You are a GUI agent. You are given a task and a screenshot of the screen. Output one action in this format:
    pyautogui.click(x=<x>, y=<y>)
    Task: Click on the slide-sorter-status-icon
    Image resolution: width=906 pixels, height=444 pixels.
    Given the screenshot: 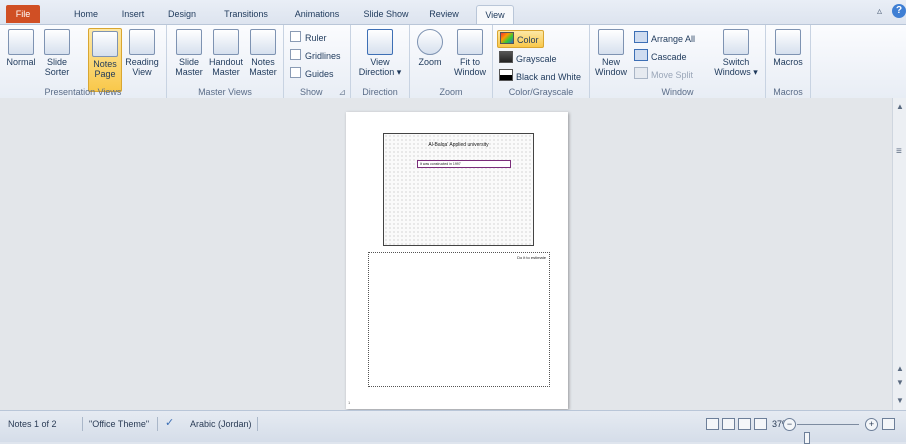 What is the action you would take?
    pyautogui.click(x=728, y=424)
    